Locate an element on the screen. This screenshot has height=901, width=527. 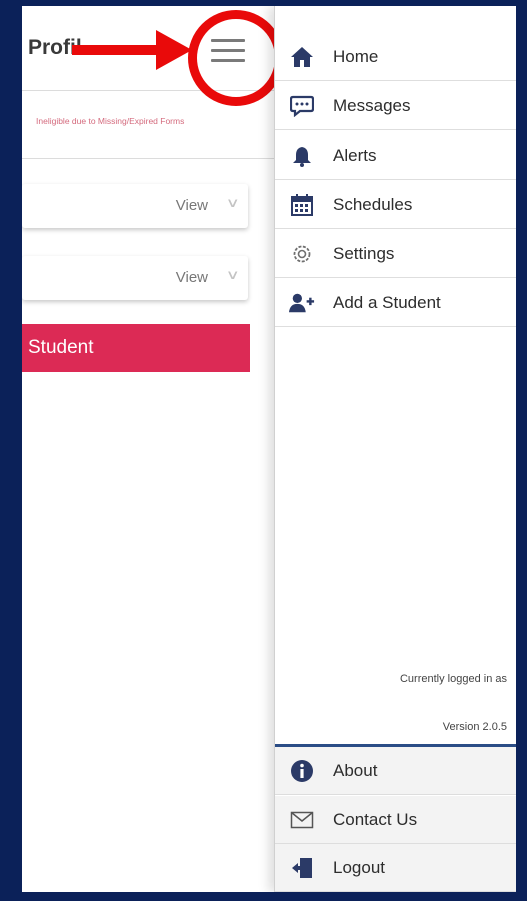
menu-item-contact-us: Contact Us is located at coordinates (395, 820).